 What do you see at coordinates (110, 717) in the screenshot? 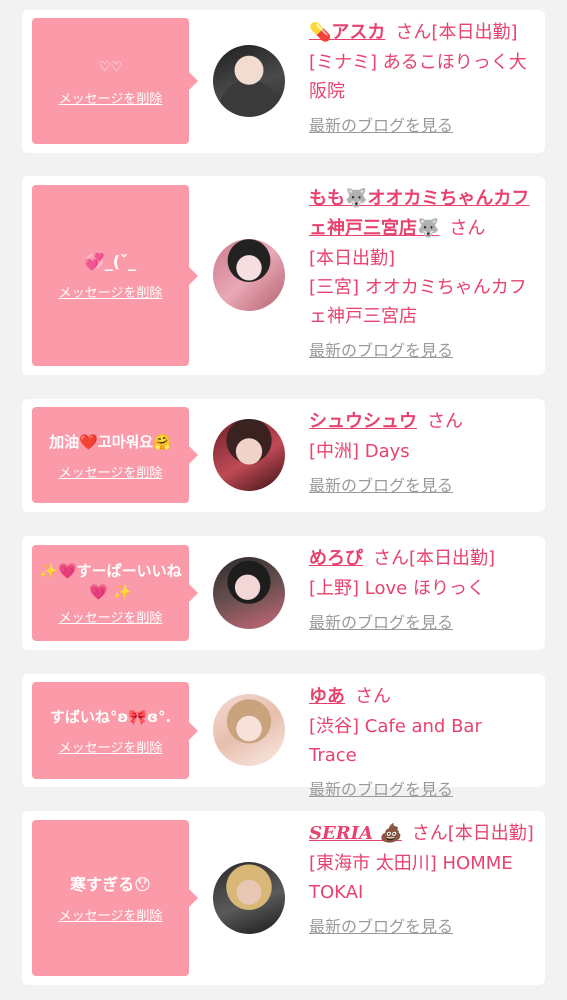
I see `message-text: すばいね°ʚ🎀ɞ°.` at bounding box center [110, 717].